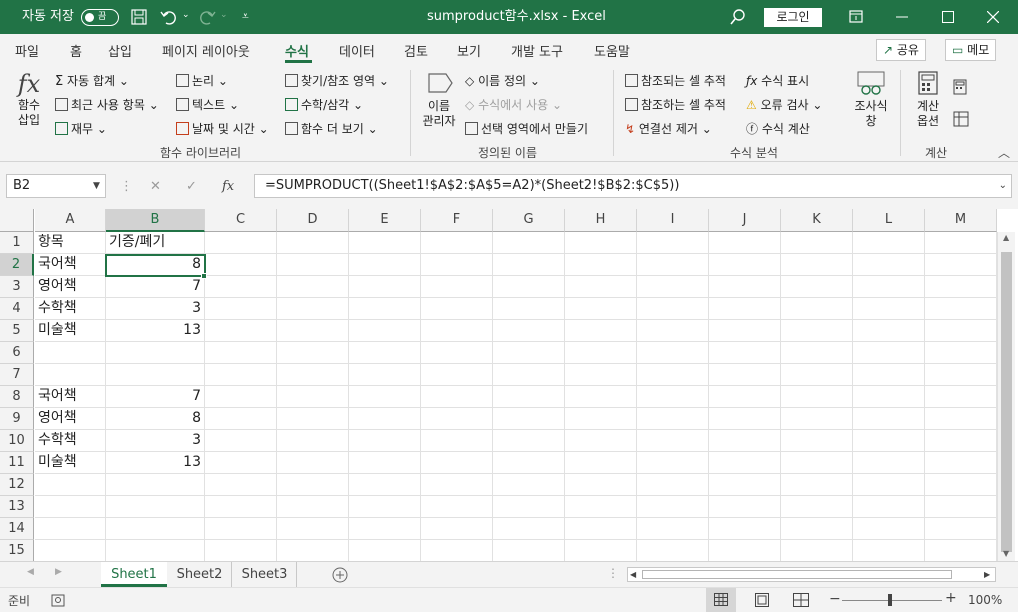  Describe the element at coordinates (961, 397) in the screenshot. I see `cell-m8` at that location.